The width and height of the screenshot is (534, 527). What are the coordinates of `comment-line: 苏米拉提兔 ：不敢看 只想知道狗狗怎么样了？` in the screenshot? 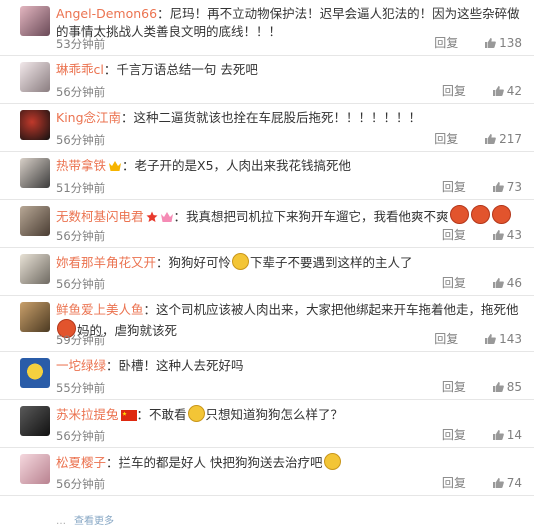 It's located at (288, 414).